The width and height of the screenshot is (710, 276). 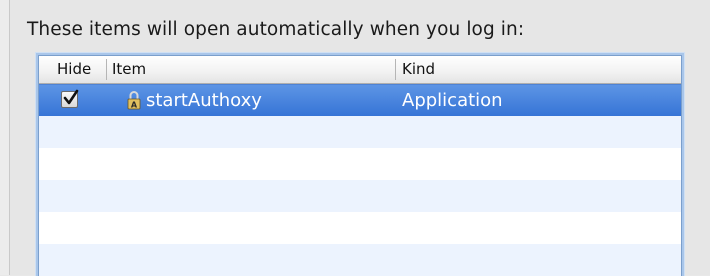 I want to click on item-name: startAuthoxy, so click(x=204, y=100).